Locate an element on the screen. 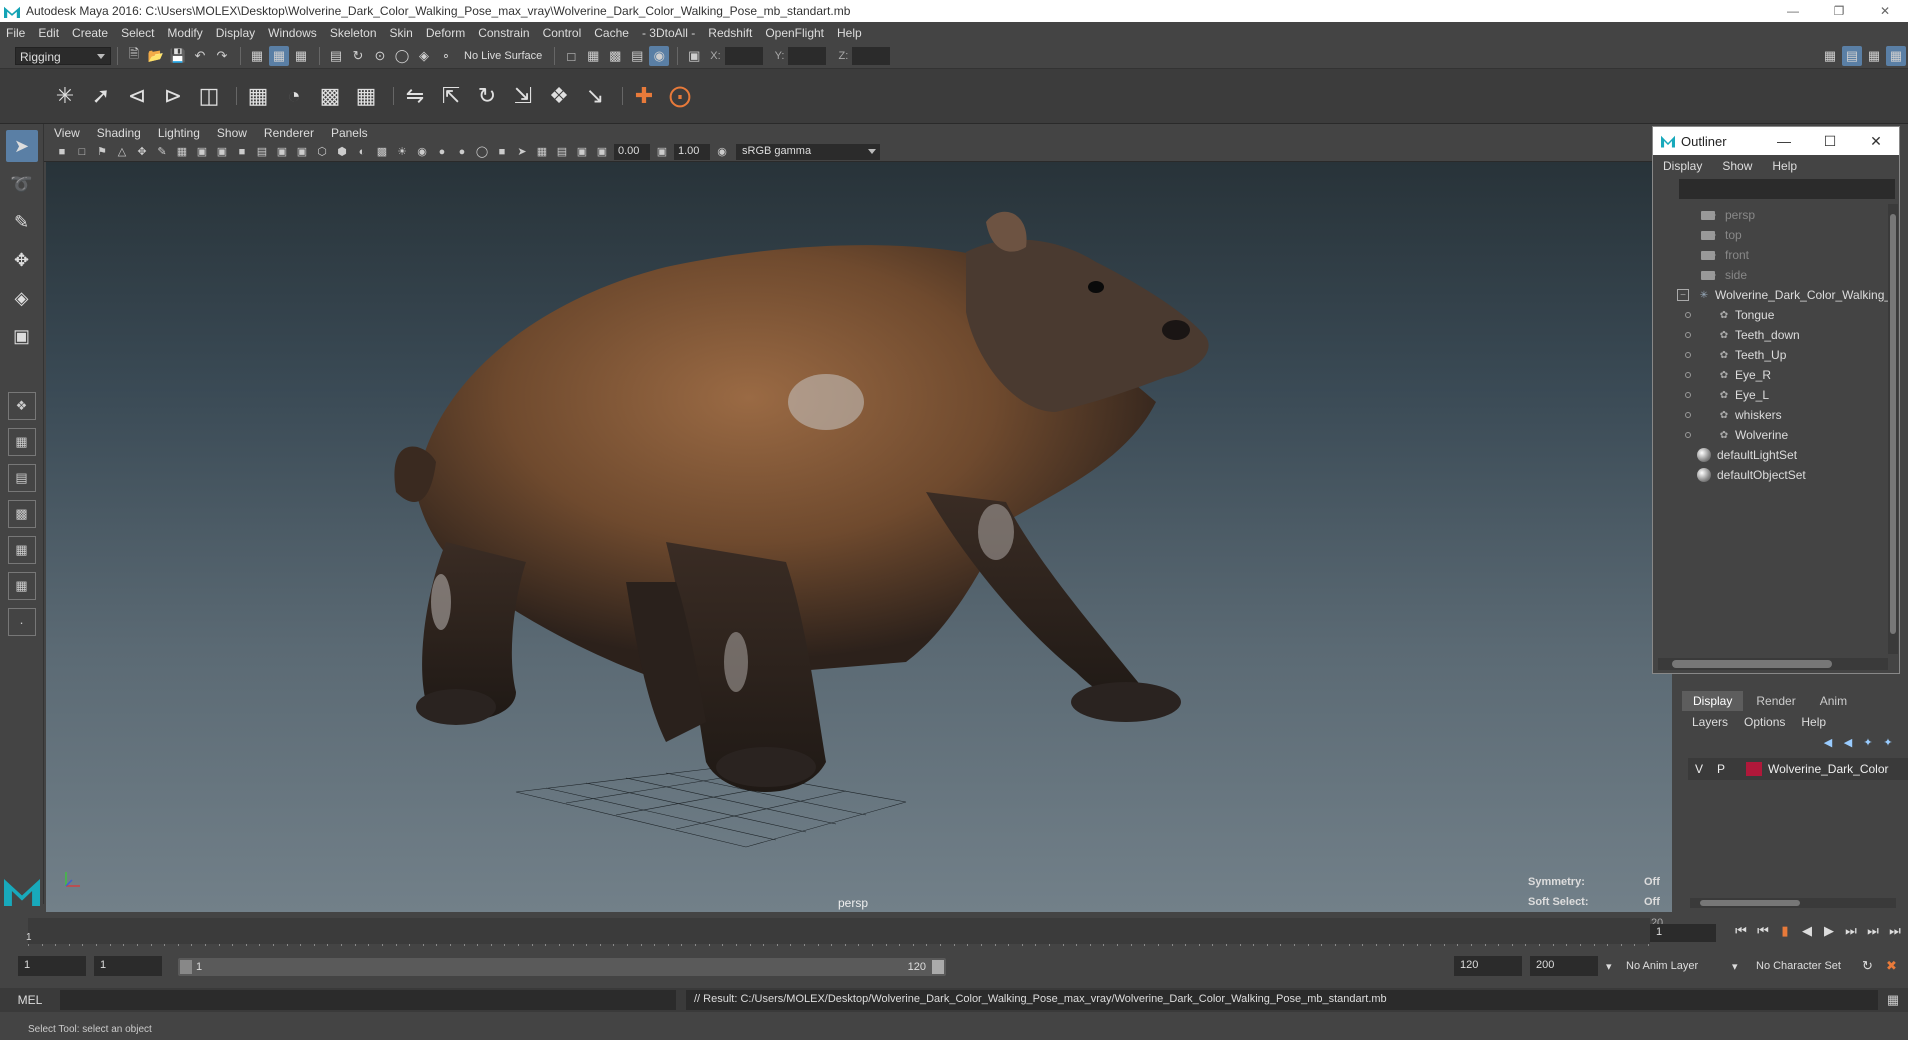 The height and width of the screenshot is (1040, 1908). mirror-joint-icon: ◫ is located at coordinates (209, 96).